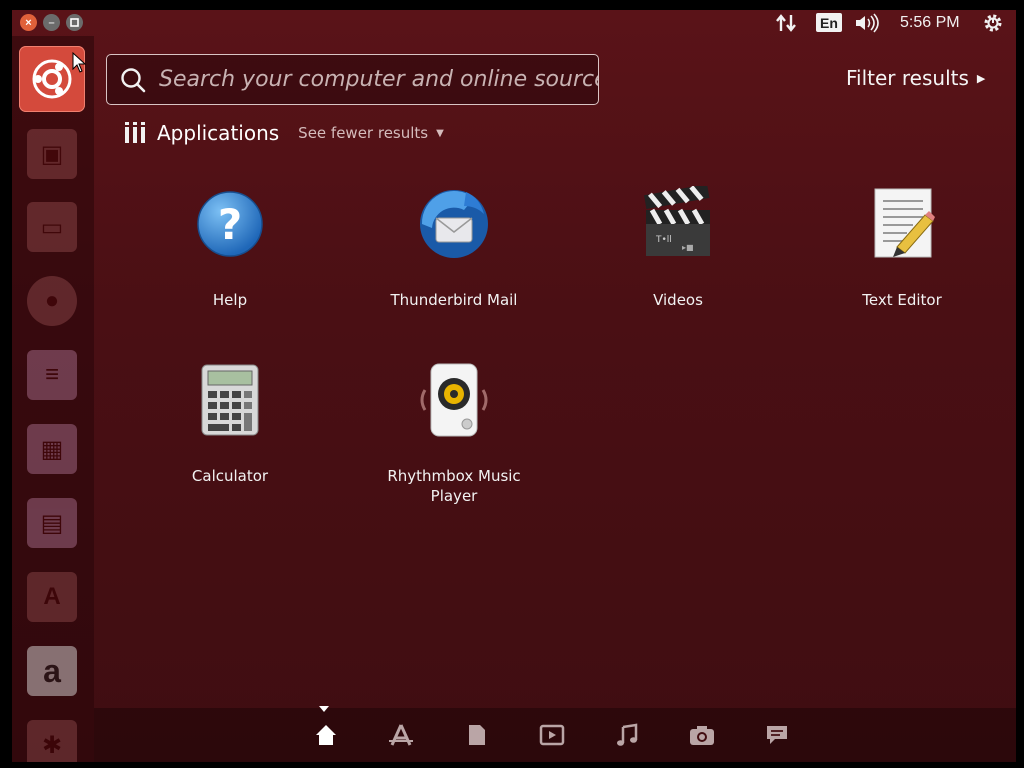  What do you see at coordinates (79, 62) in the screenshot?
I see `mouse-cursor-icon` at bounding box center [79, 62].